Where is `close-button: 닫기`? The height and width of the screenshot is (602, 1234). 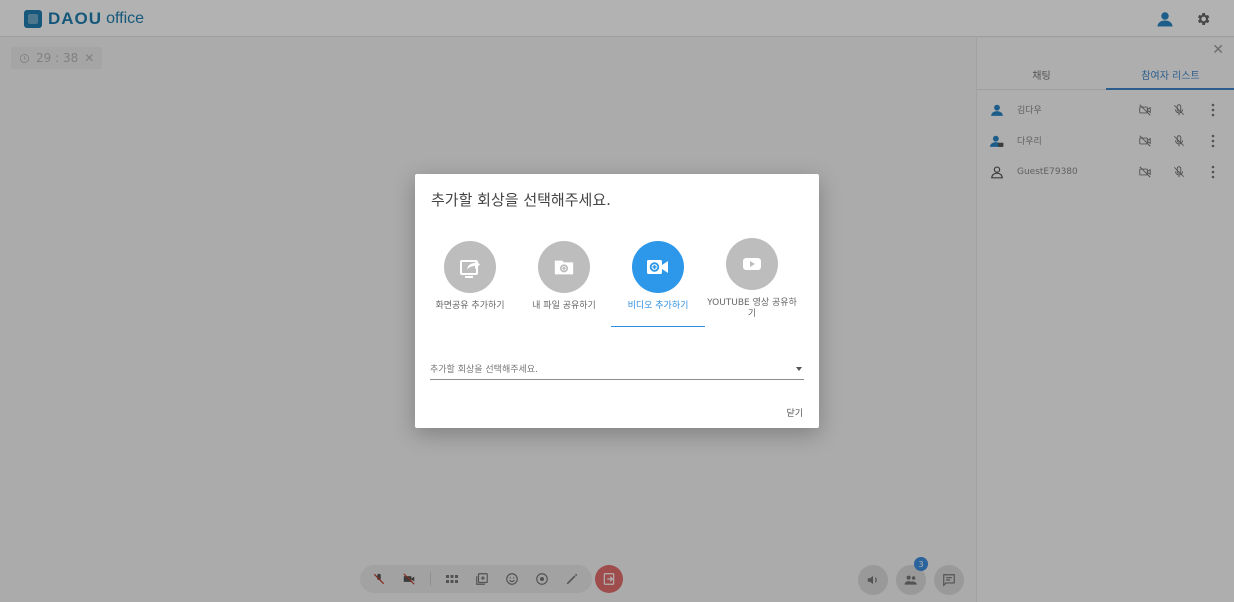 close-button: 닫기 is located at coordinates (794, 412).